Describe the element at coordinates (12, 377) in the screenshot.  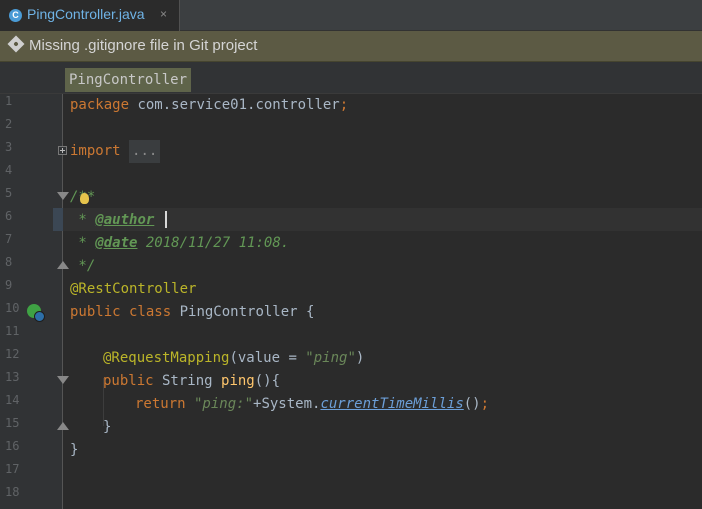
I see `line-number: 13` at that location.